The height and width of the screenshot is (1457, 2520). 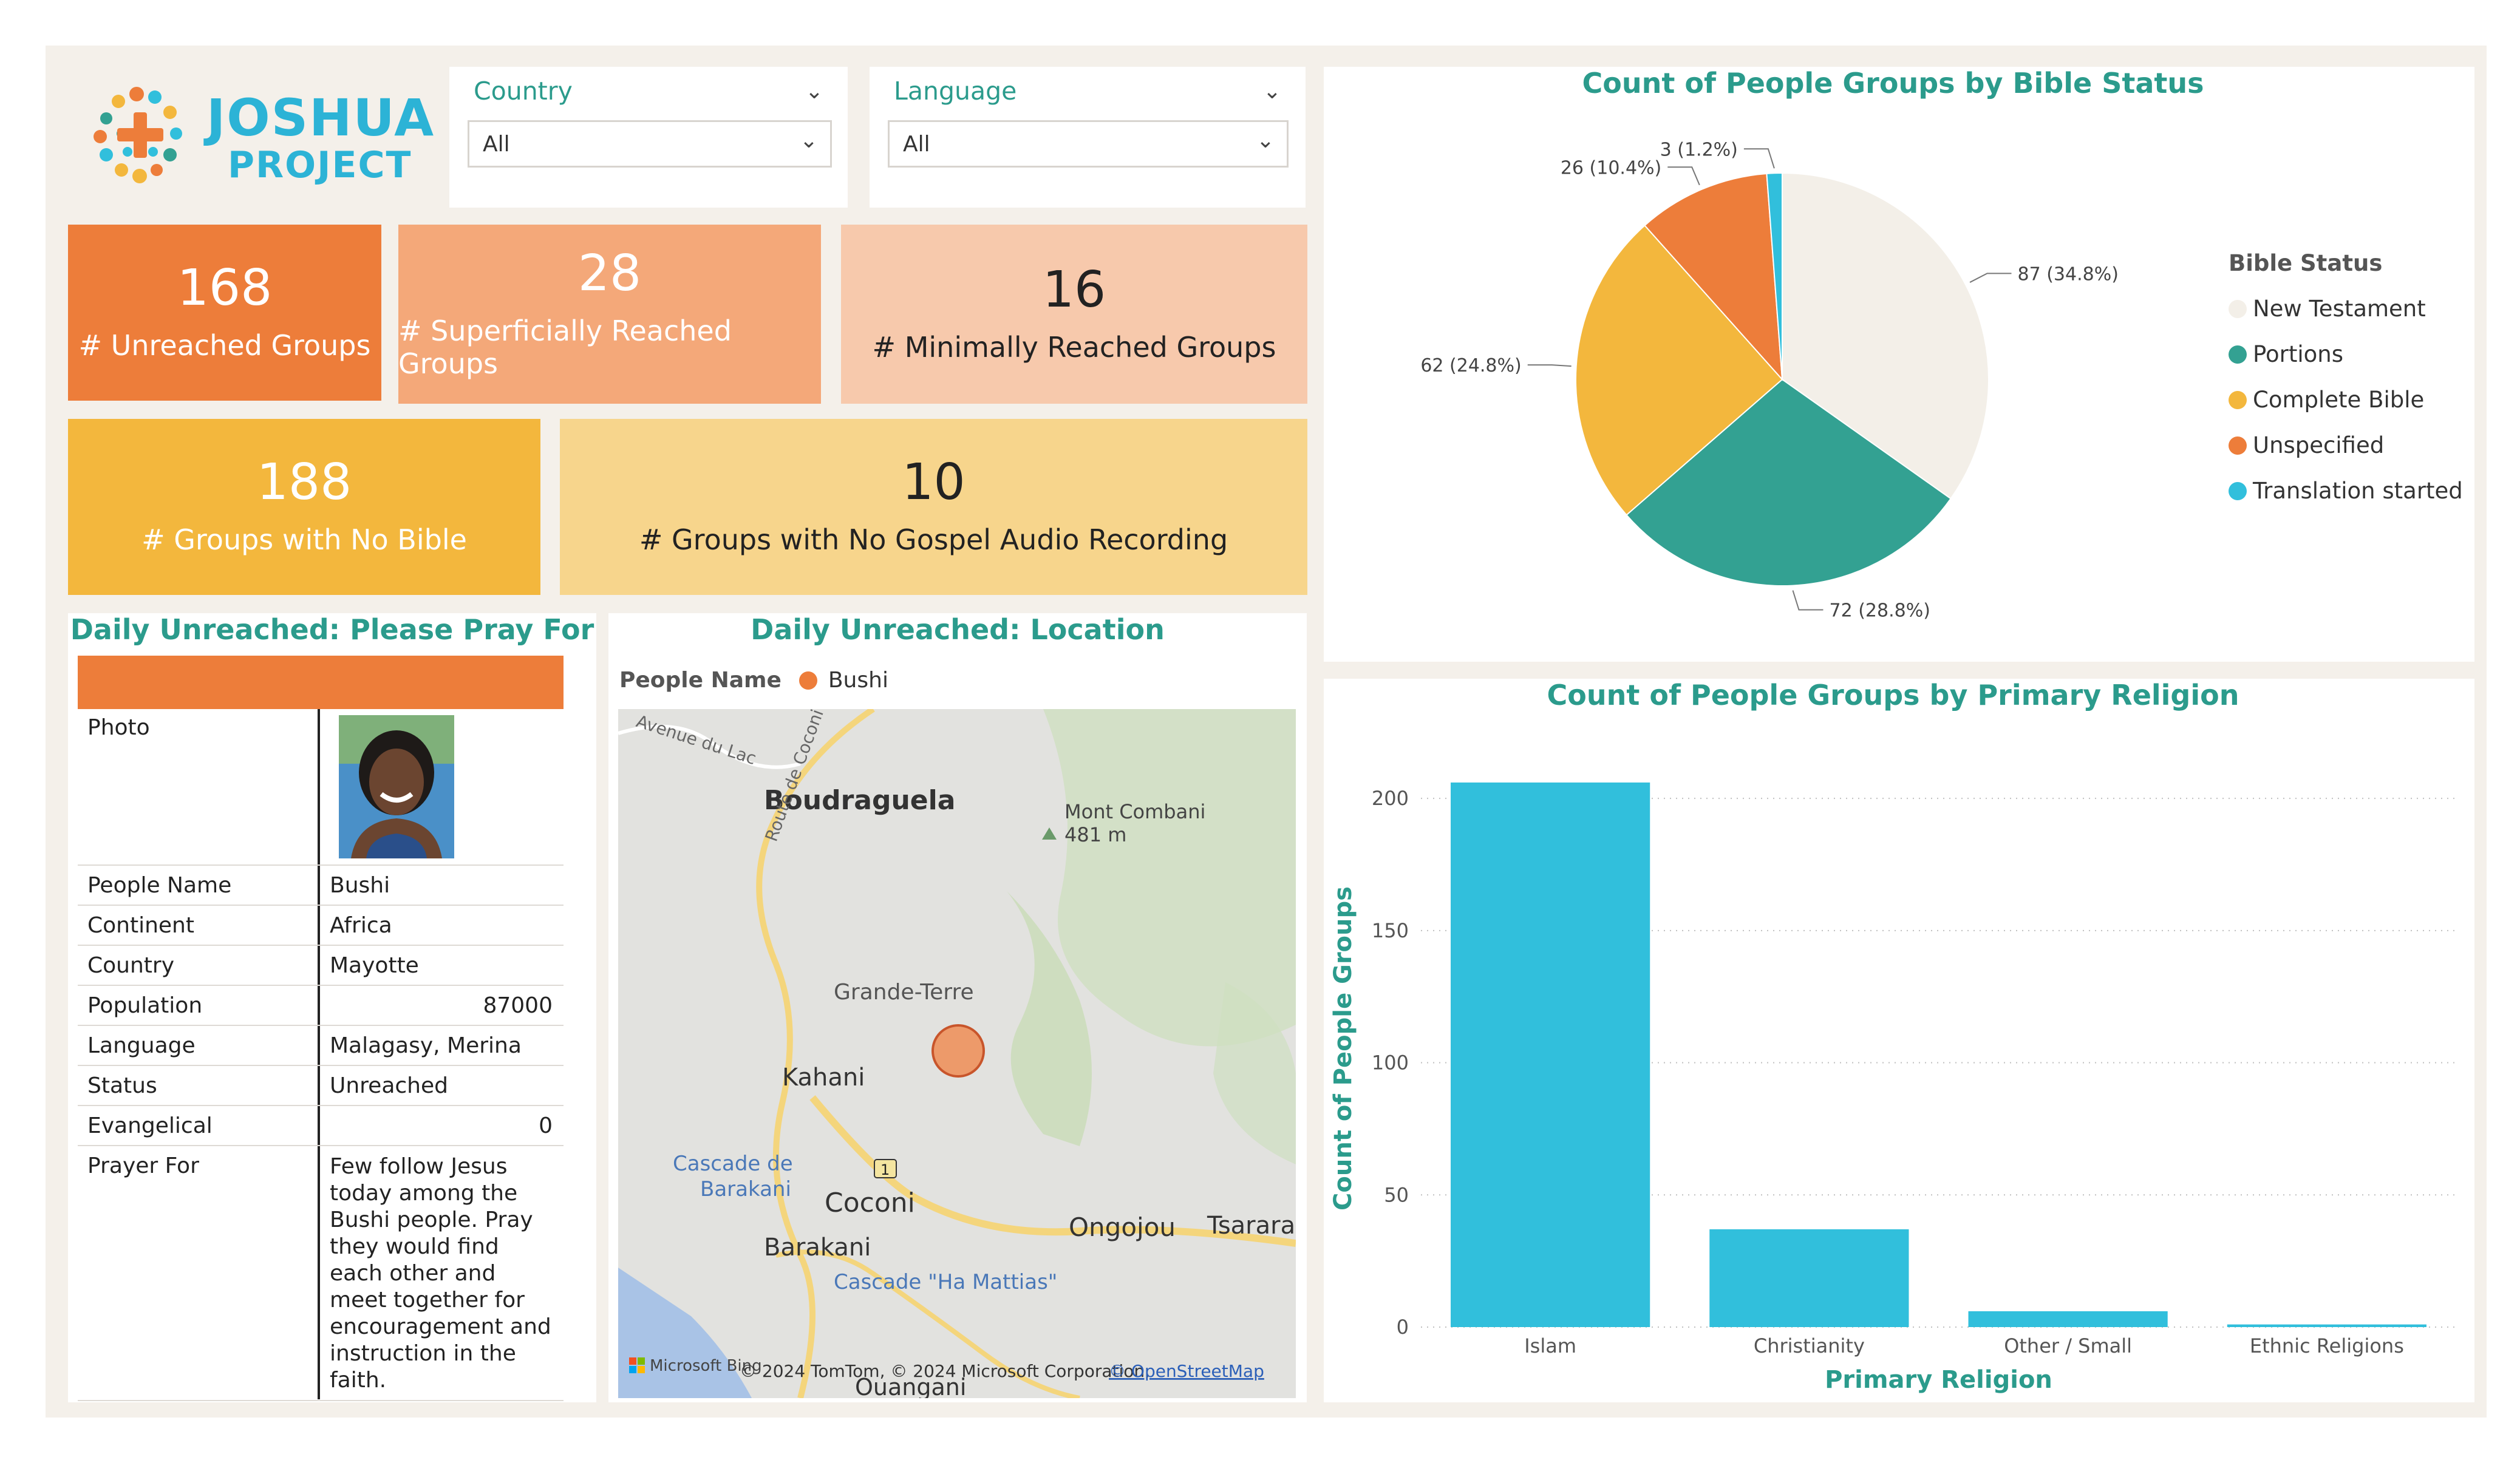 What do you see at coordinates (565, 347) in the screenshot?
I see `kpi-superficial-label: # Superficially Reached Groups` at bounding box center [565, 347].